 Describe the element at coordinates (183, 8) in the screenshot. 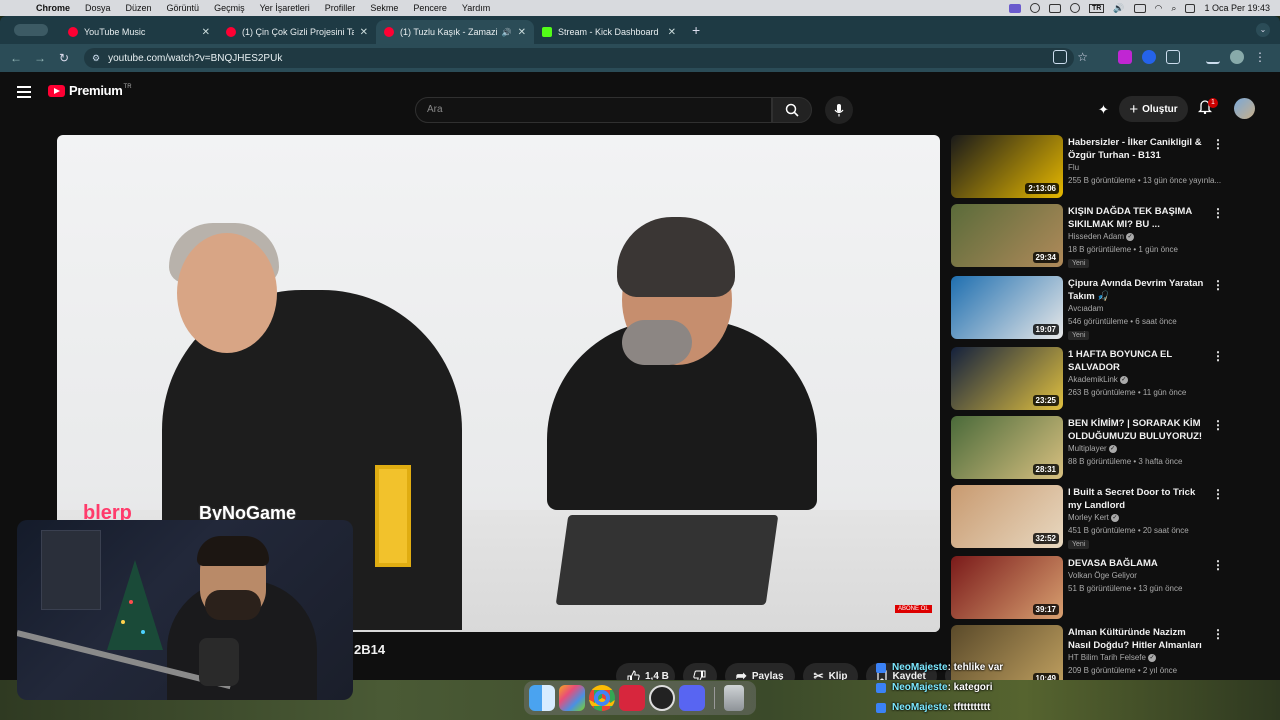

I see `menu-goruntu: Görüntü` at that location.